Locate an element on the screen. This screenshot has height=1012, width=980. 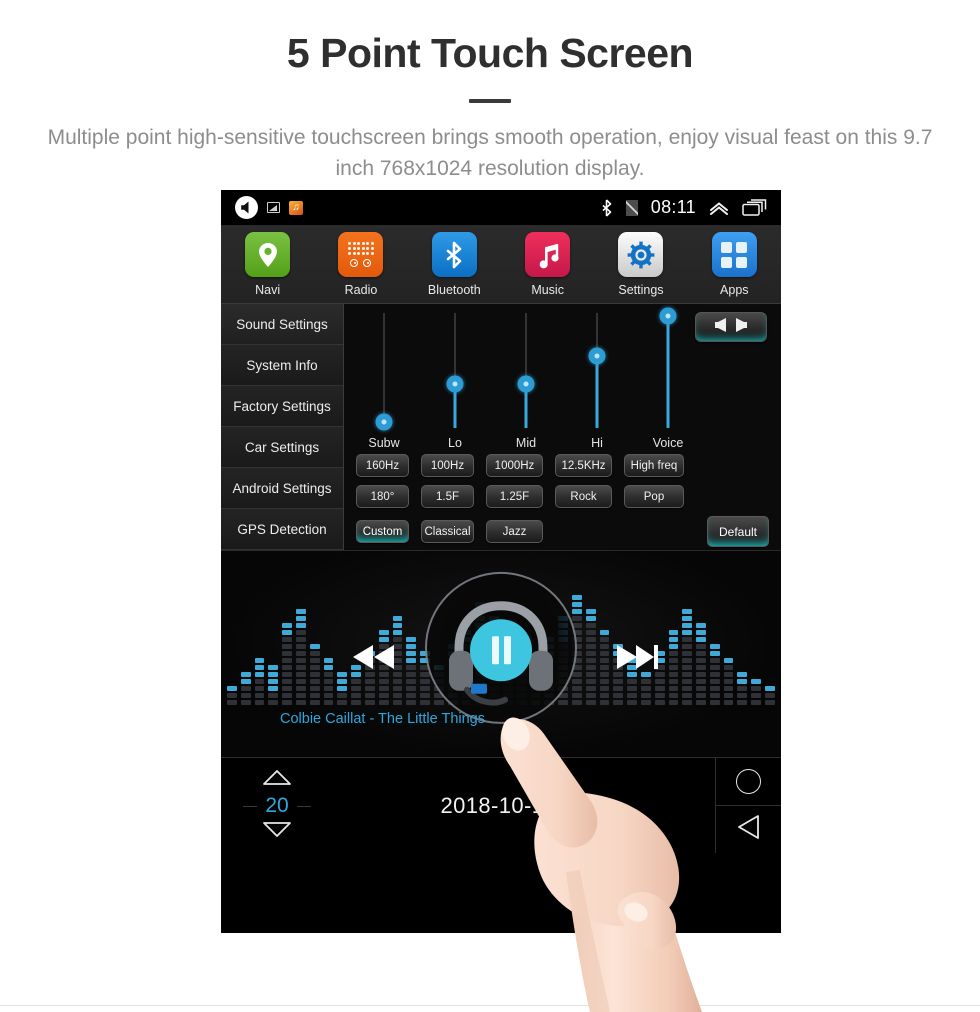
music-note-icon is located at coordinates (548, 254).